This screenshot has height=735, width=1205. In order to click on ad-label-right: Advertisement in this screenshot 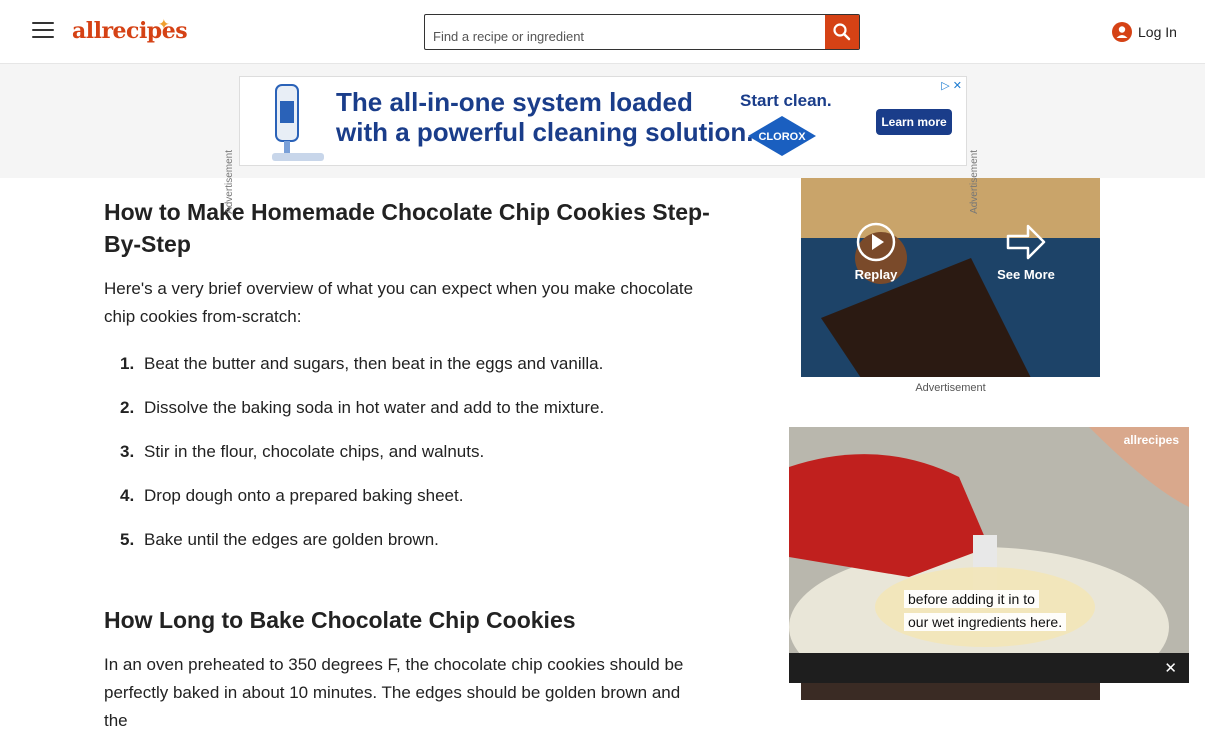, I will do `click(974, 182)`.